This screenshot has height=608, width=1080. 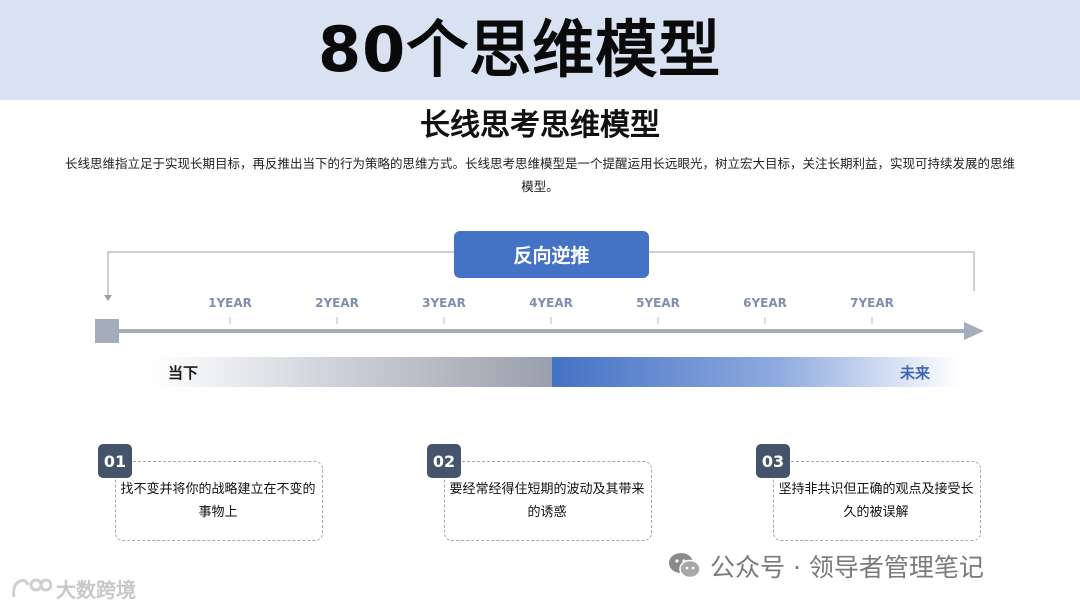 What do you see at coordinates (230, 303) in the screenshot?
I see `year-label-1: 1YEAR` at bounding box center [230, 303].